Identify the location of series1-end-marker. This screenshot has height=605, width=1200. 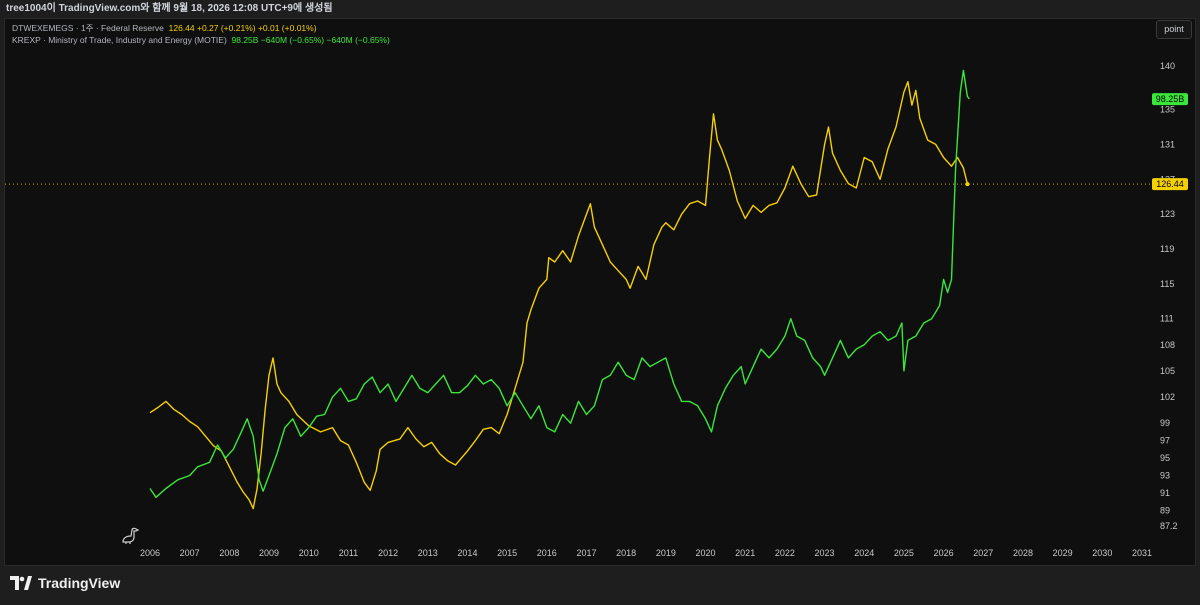
(967, 184).